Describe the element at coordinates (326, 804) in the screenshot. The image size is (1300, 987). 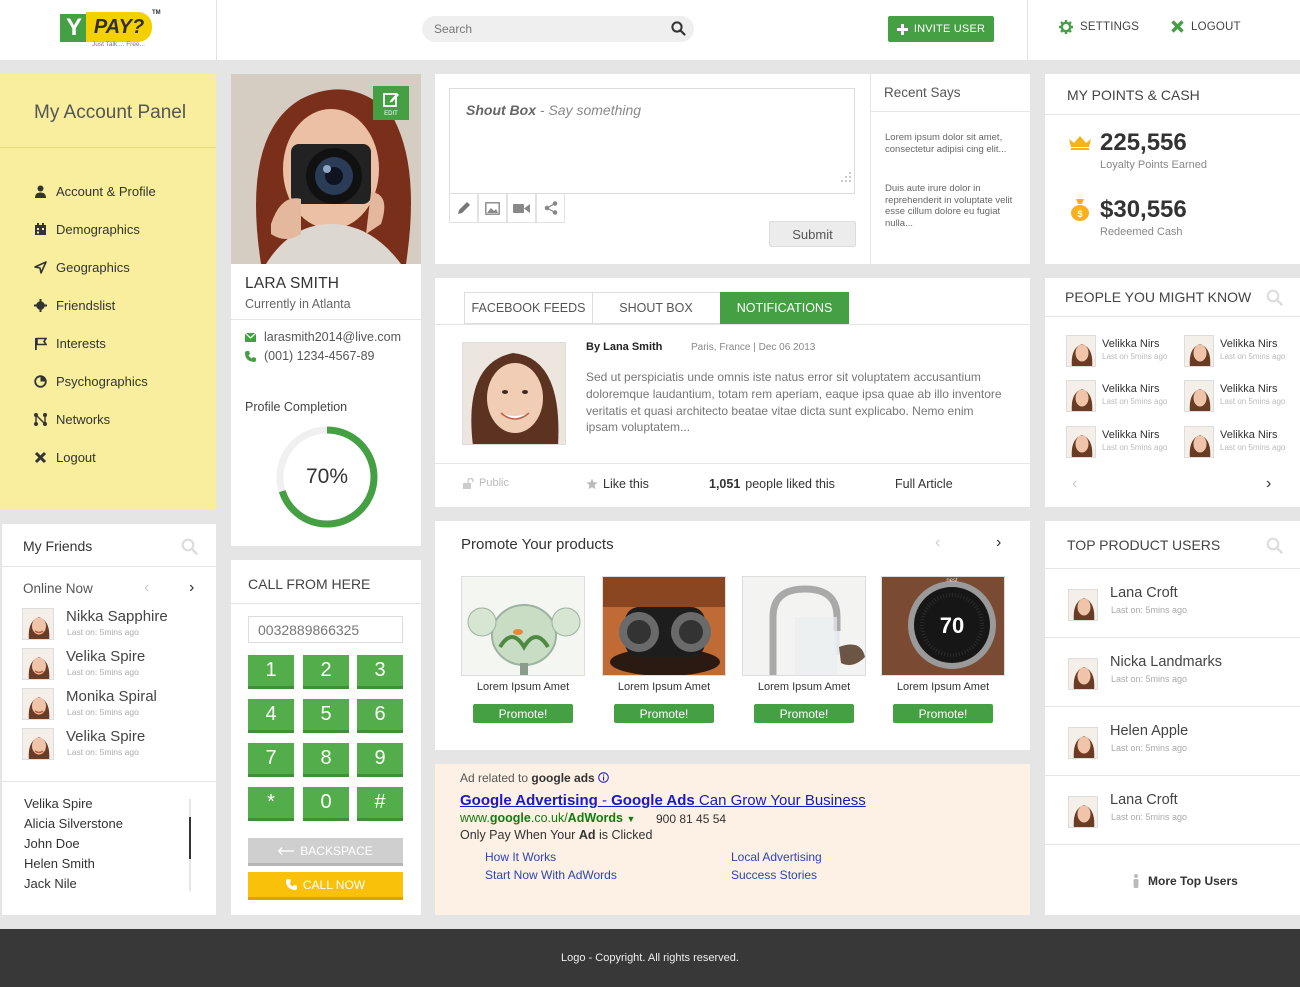
I see `dial-key-0: 0` at that location.